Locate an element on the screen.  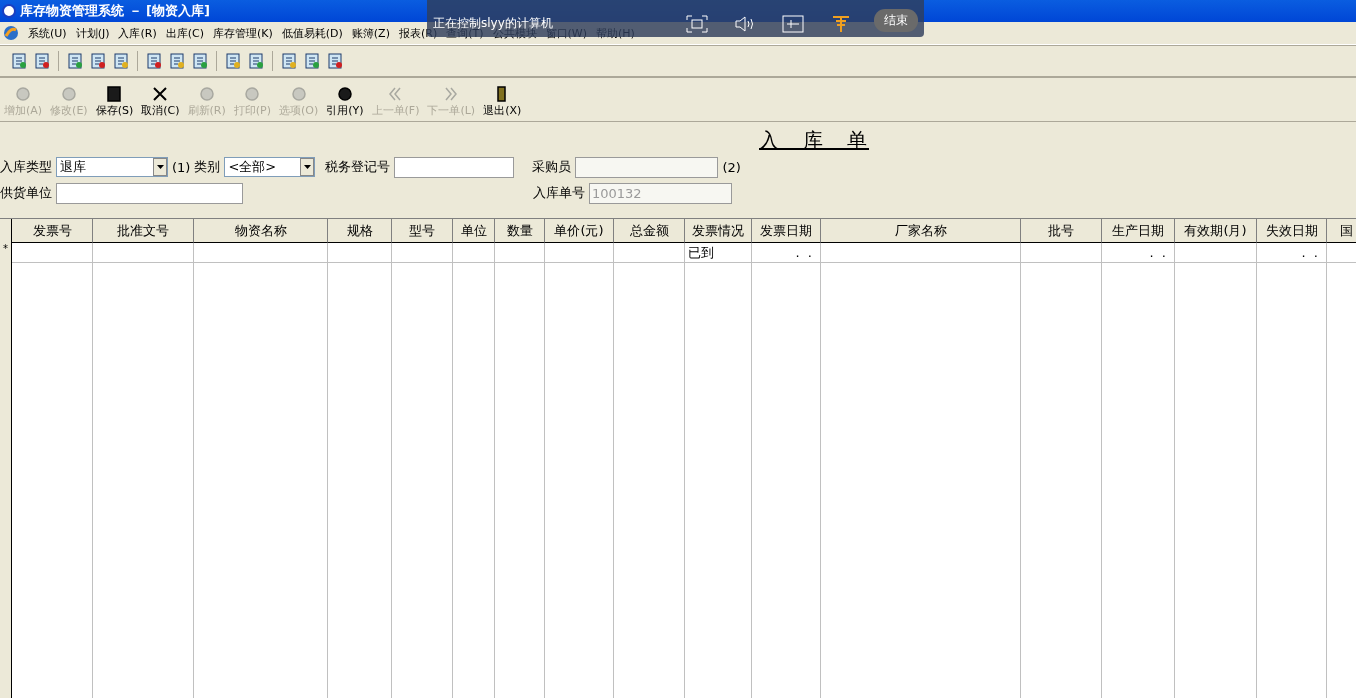
column-header: 物资名称 is located at coordinates (261, 231).